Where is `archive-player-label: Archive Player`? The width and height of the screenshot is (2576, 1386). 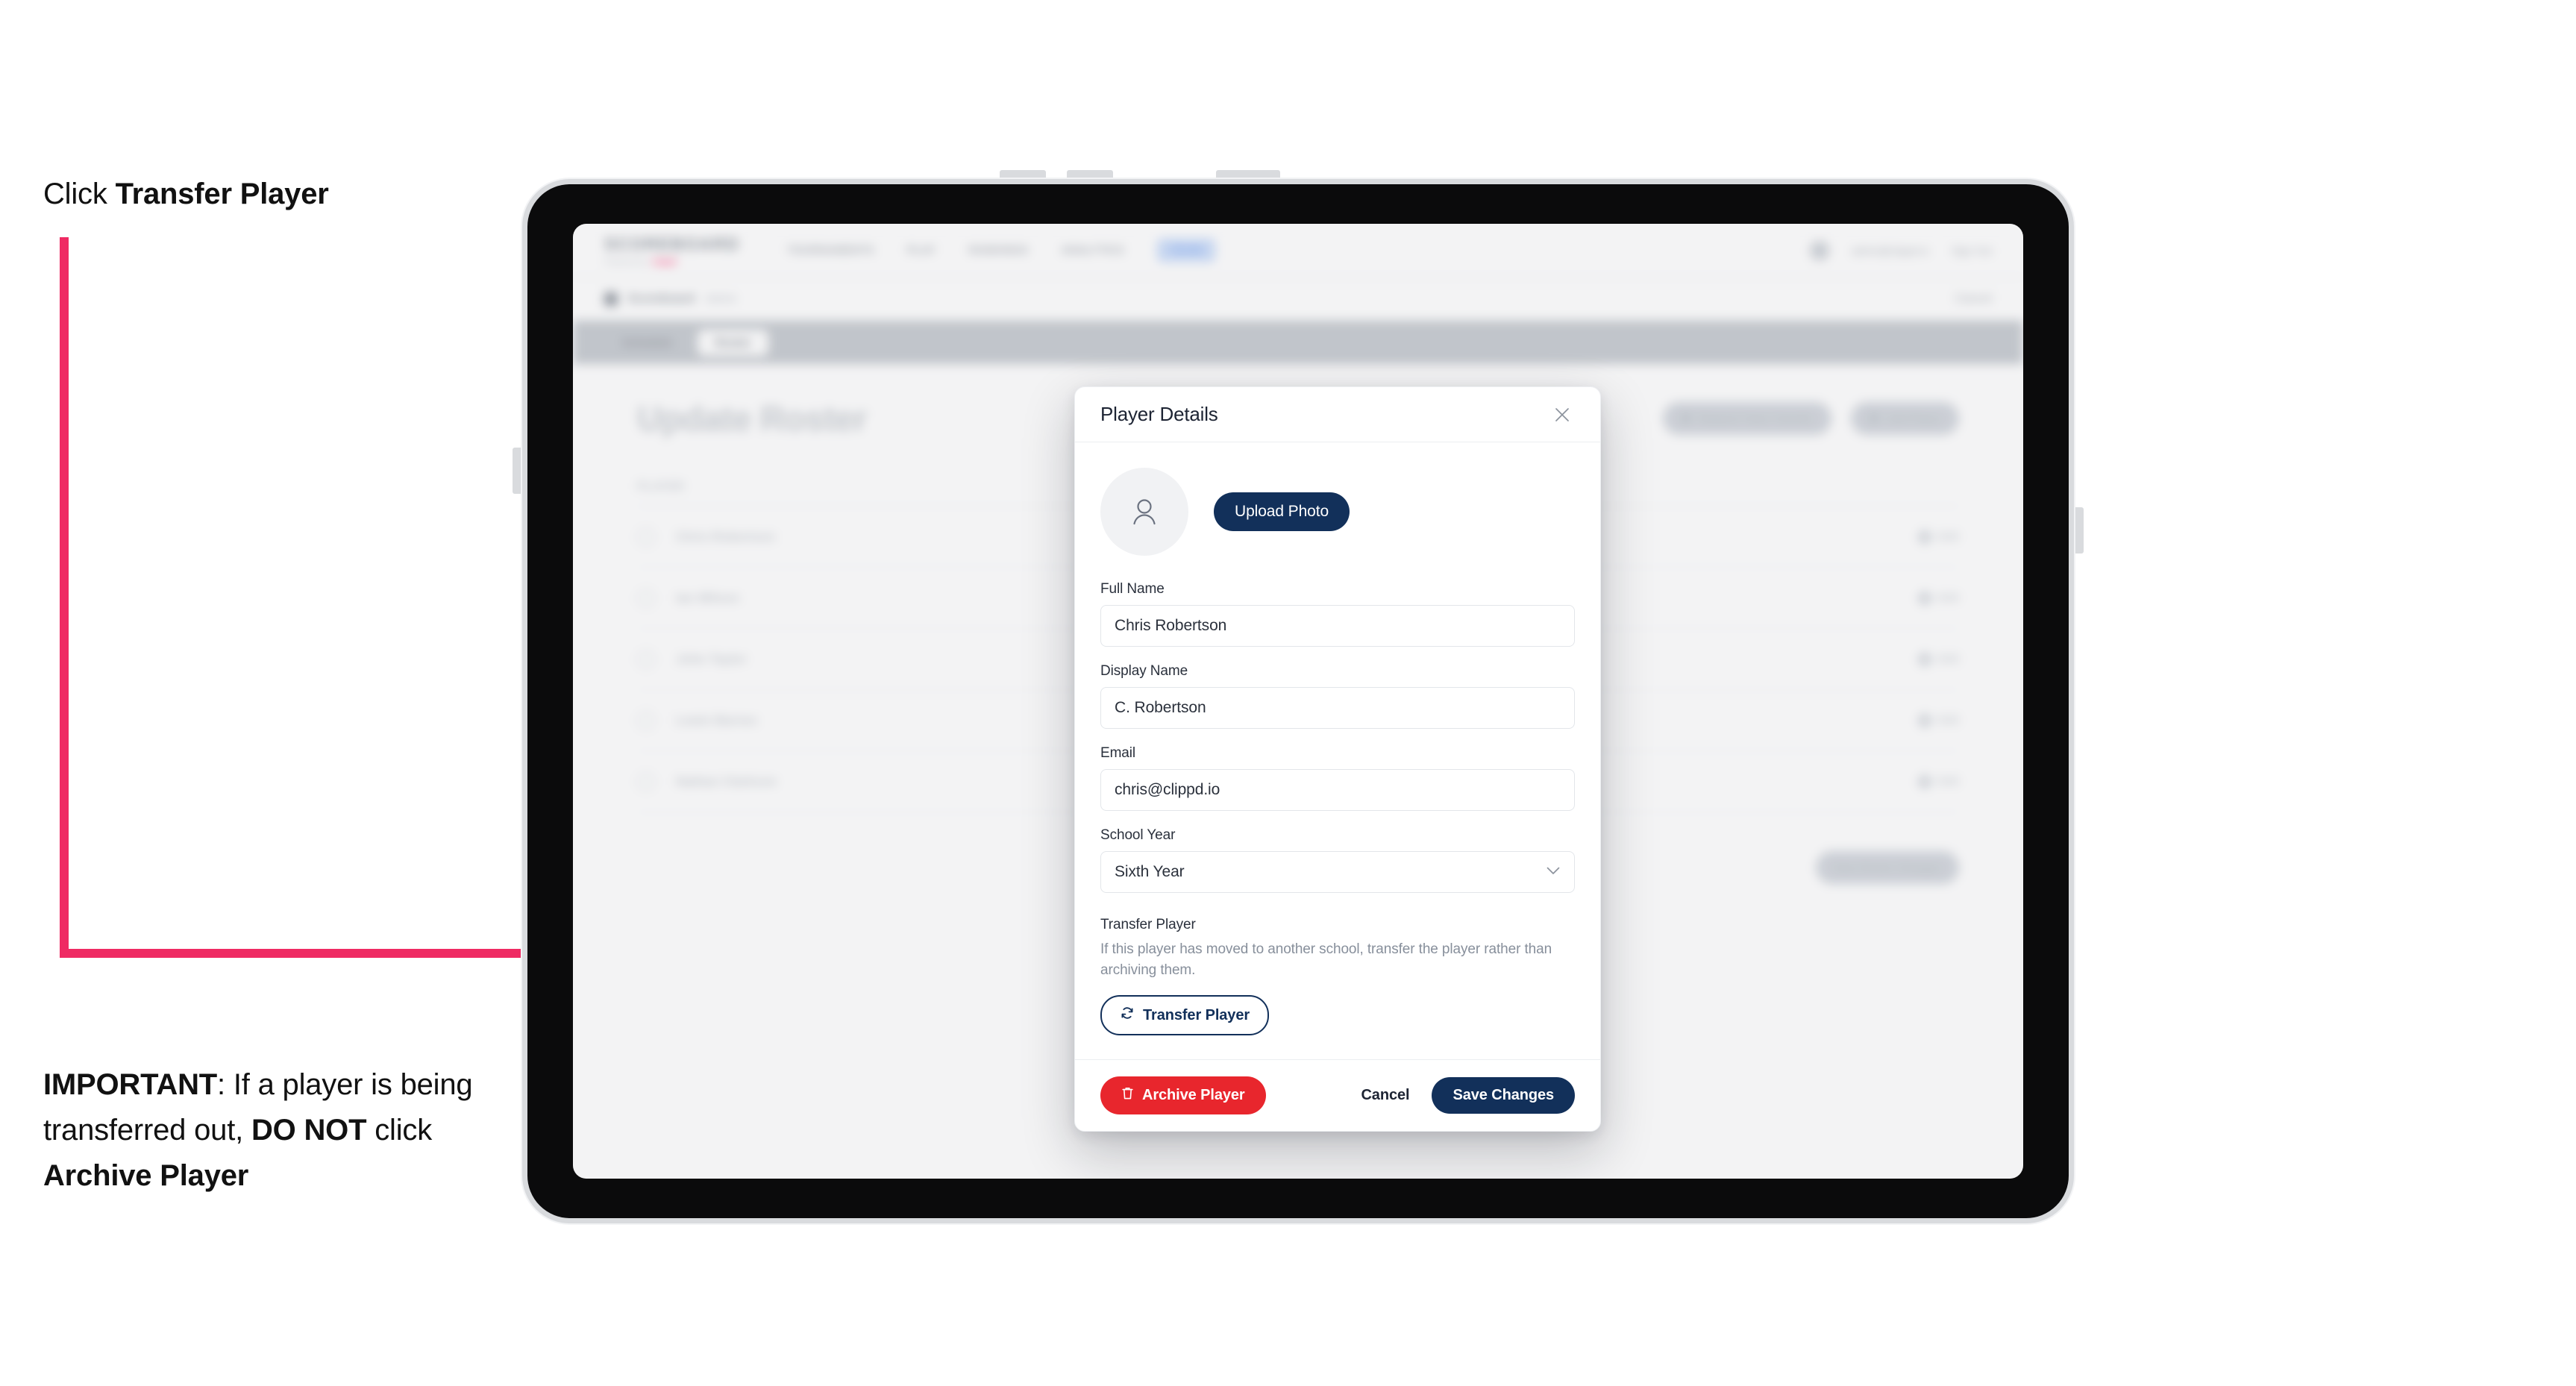 archive-player-label: Archive Player is located at coordinates (1193, 1095).